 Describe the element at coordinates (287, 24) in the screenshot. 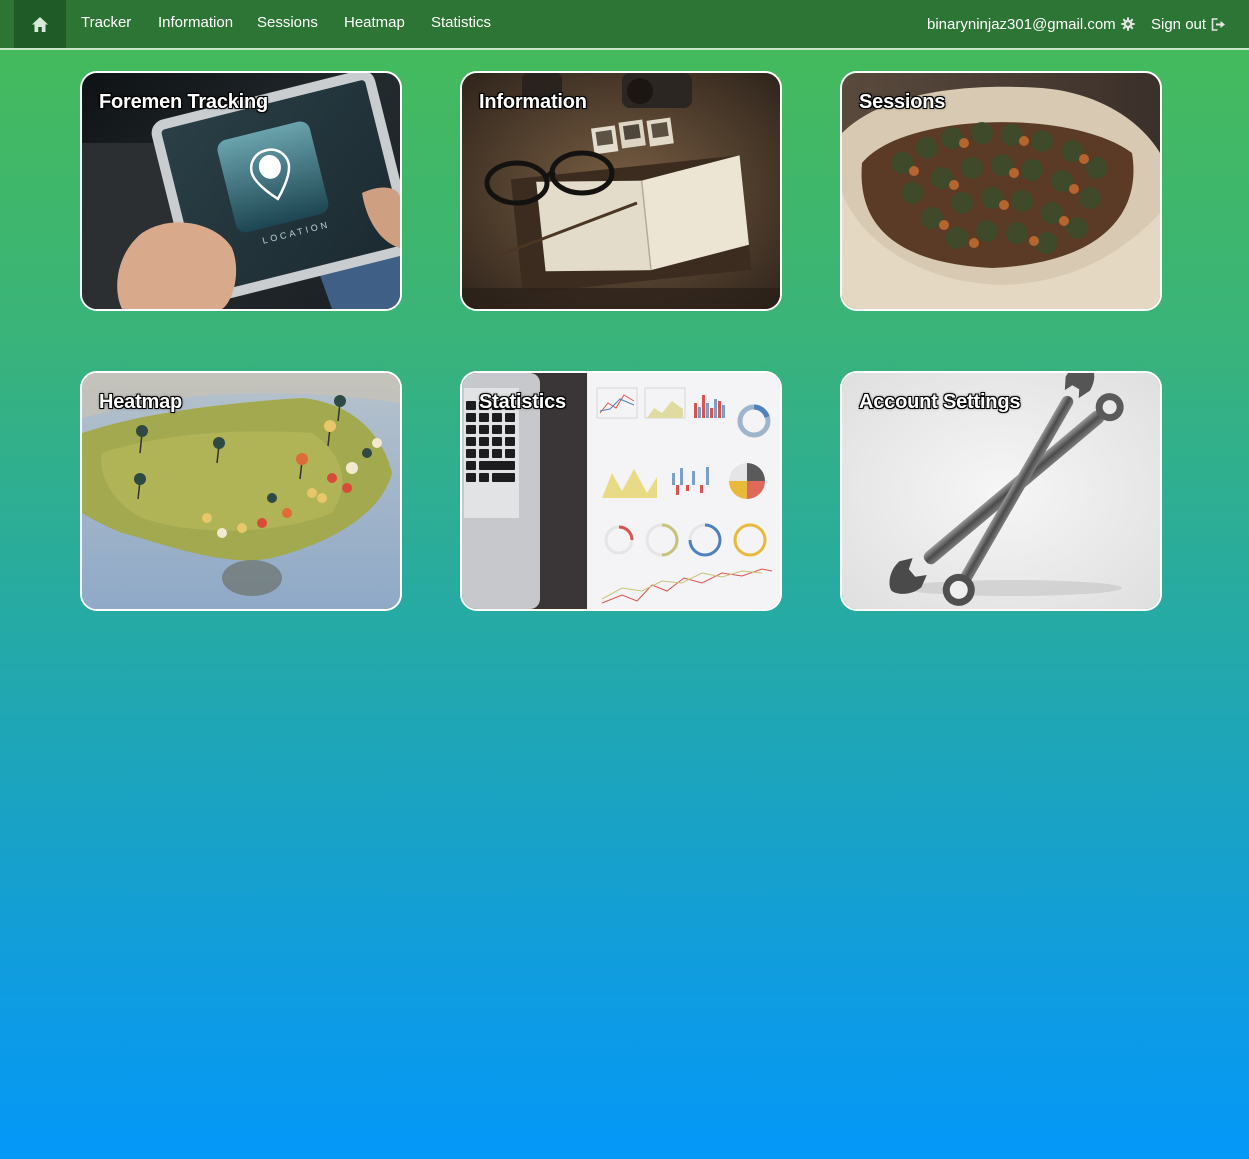

I see `nav-link-sessions: Sessions` at that location.